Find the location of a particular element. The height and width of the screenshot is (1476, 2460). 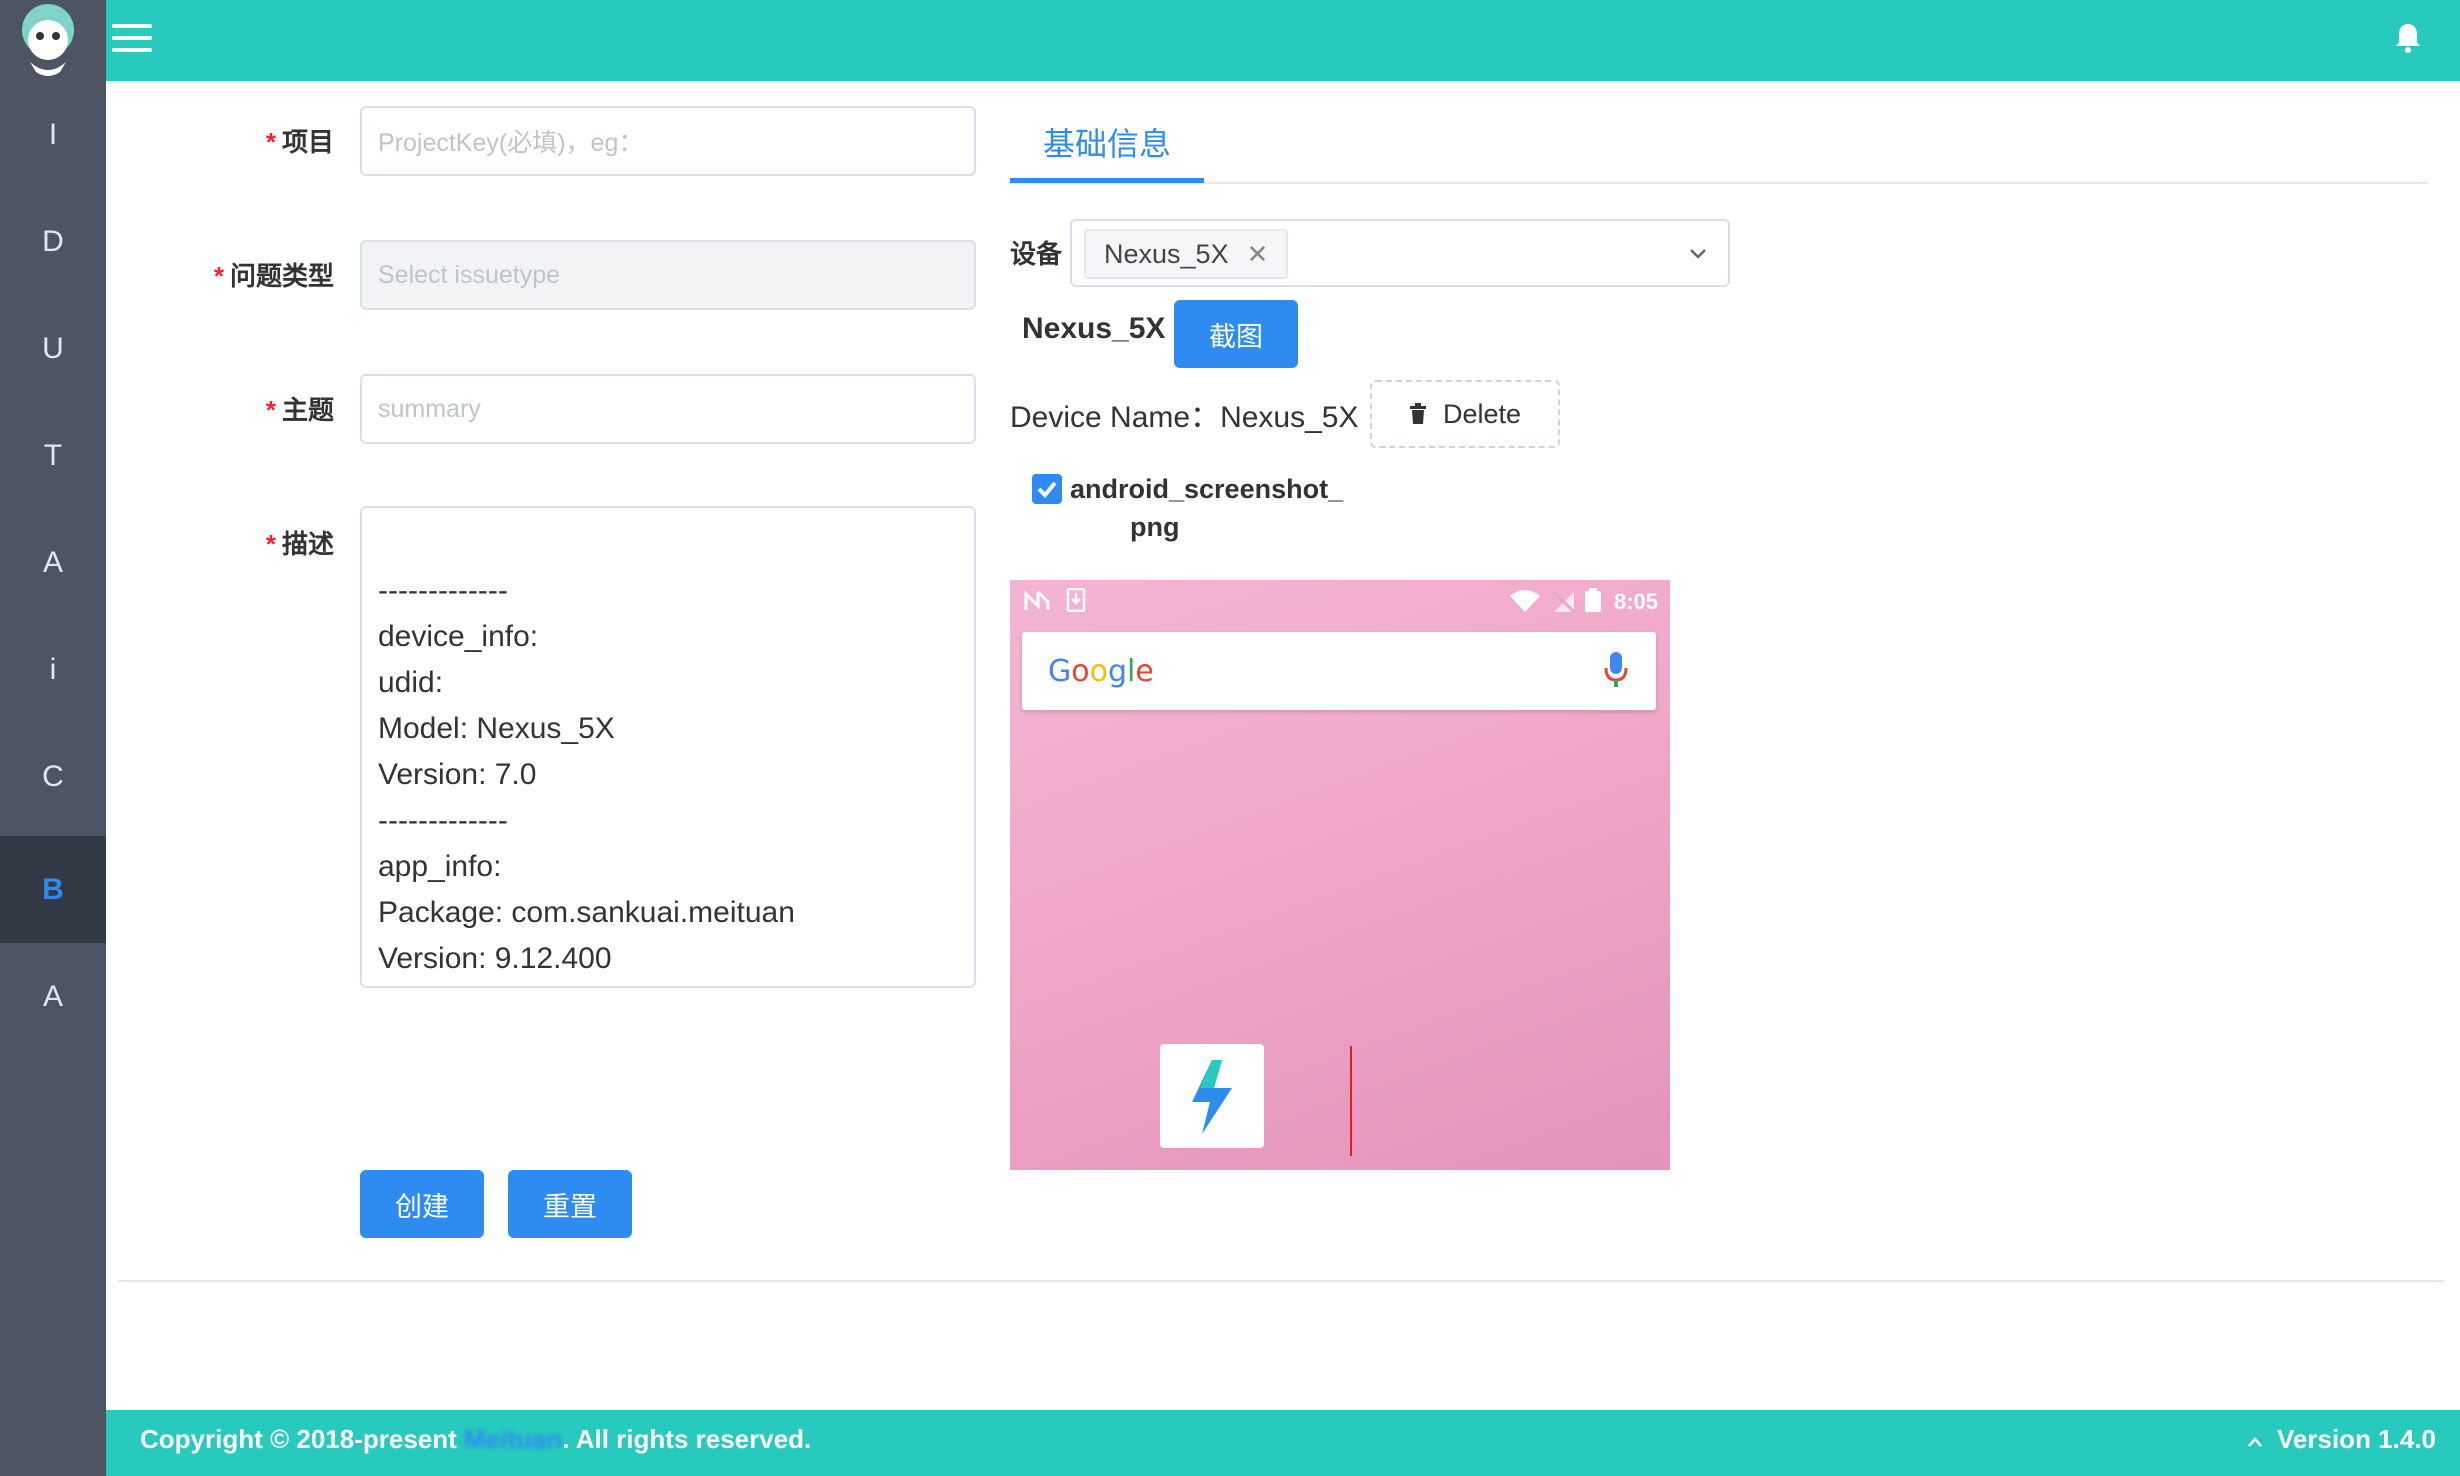

issuetype-label-text: 问题类型 is located at coordinates (281, 276).